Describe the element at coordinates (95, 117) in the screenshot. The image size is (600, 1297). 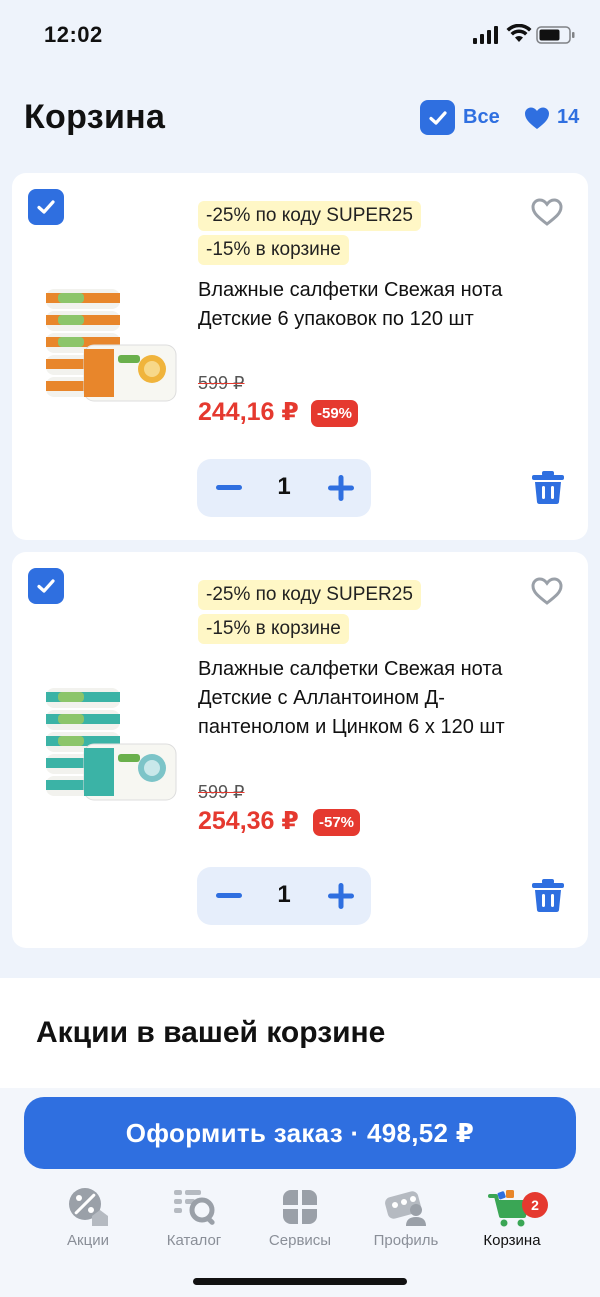
I see `page-title: Корзина` at that location.